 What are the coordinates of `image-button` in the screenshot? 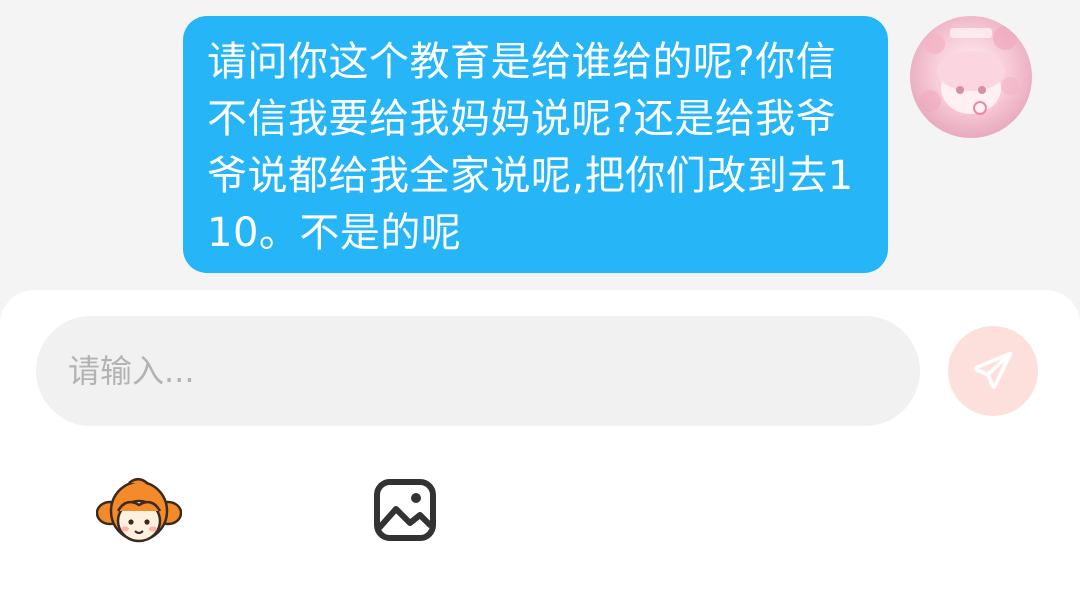 It's located at (405, 510).